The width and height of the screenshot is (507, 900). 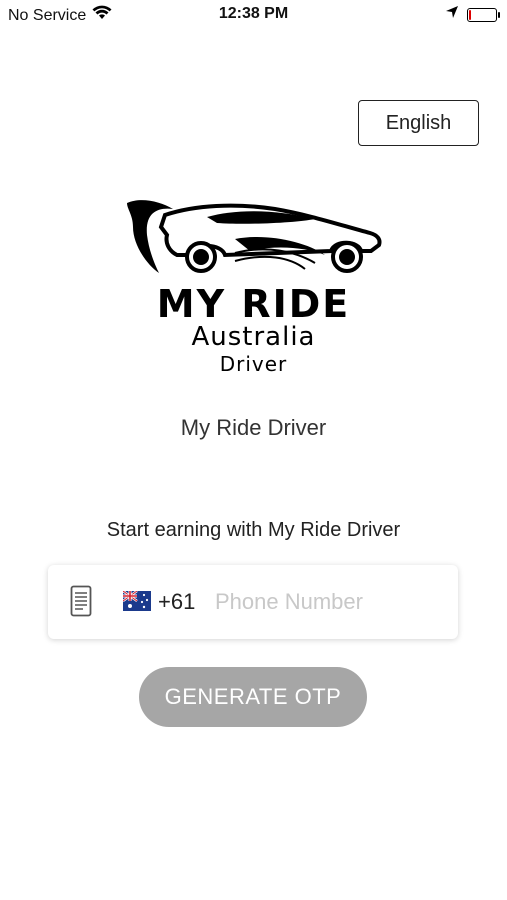 I want to click on phone-number-field: +61, so click(x=253, y=602).